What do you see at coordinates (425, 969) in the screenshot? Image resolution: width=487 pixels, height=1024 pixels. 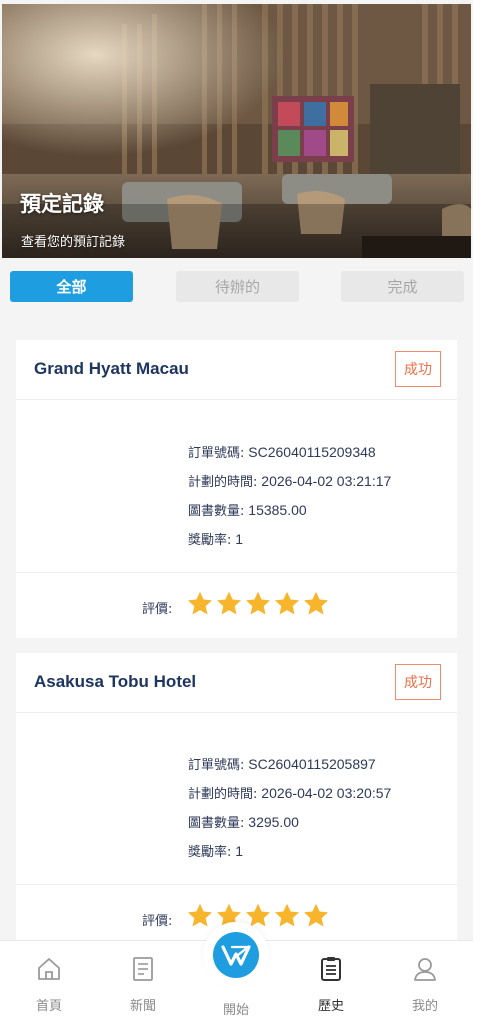 I see `profile-icon` at bounding box center [425, 969].